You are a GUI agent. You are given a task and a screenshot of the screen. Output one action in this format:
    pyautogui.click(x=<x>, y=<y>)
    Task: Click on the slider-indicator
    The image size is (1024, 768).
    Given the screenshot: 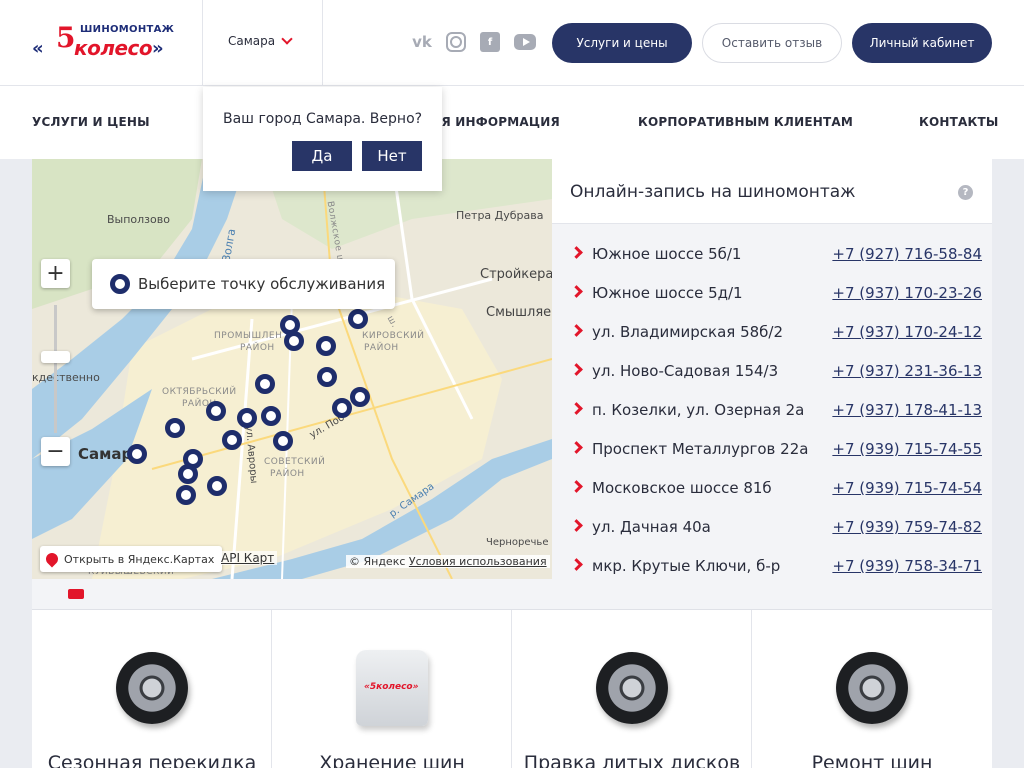 What is the action you would take?
    pyautogui.click(x=76, y=594)
    